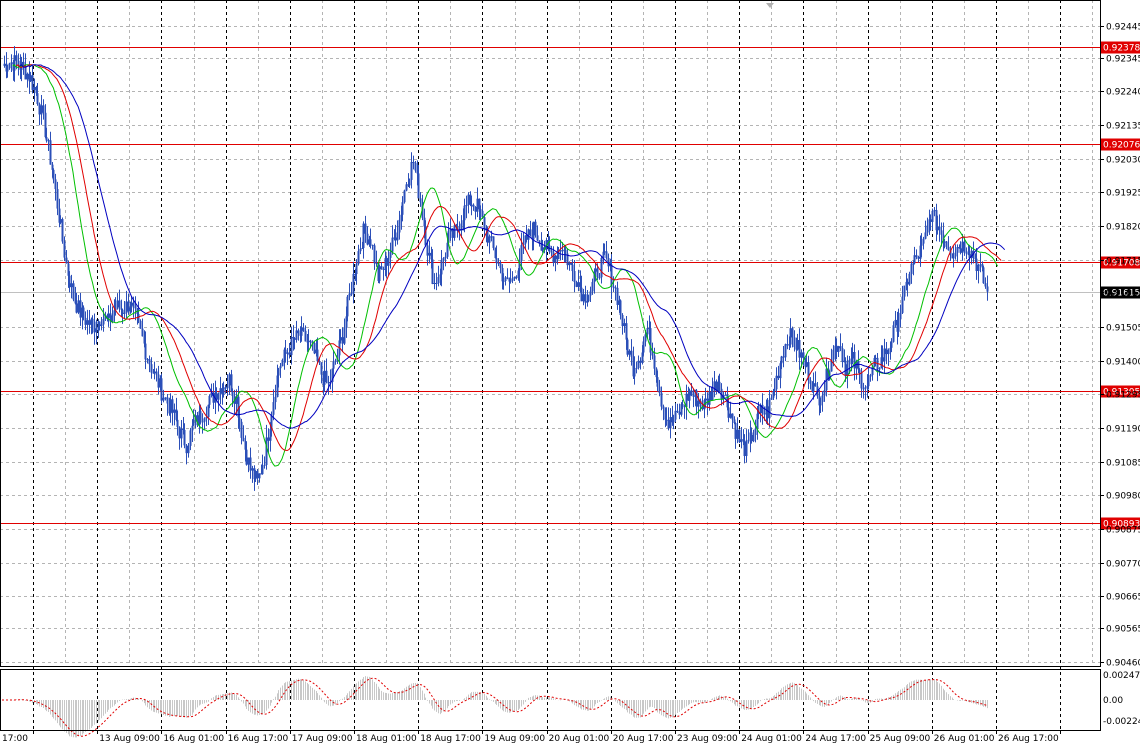  What do you see at coordinates (1123, 161) in the screenshot?
I see `price-tick-label: 0.92030` at bounding box center [1123, 161].